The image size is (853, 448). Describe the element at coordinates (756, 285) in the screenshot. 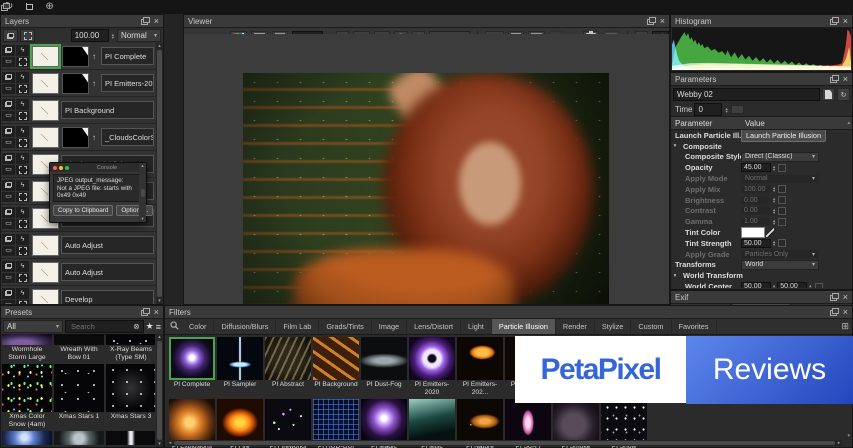

I see `parameter-number-field: 50.00` at that location.